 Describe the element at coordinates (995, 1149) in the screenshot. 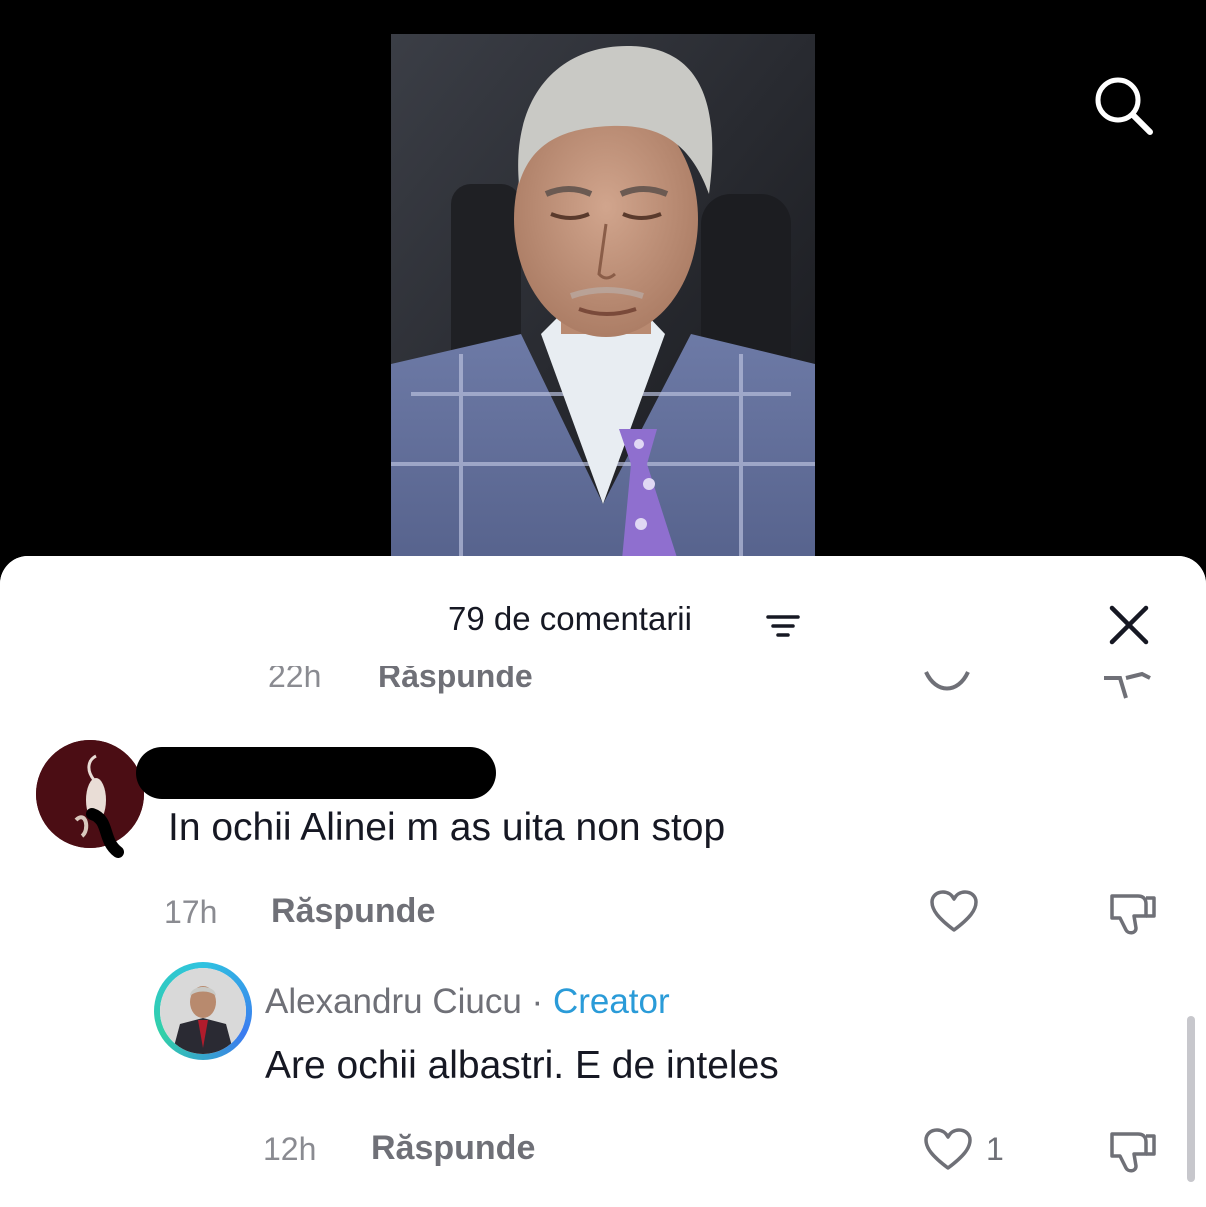

I see `like-count: 1` at that location.